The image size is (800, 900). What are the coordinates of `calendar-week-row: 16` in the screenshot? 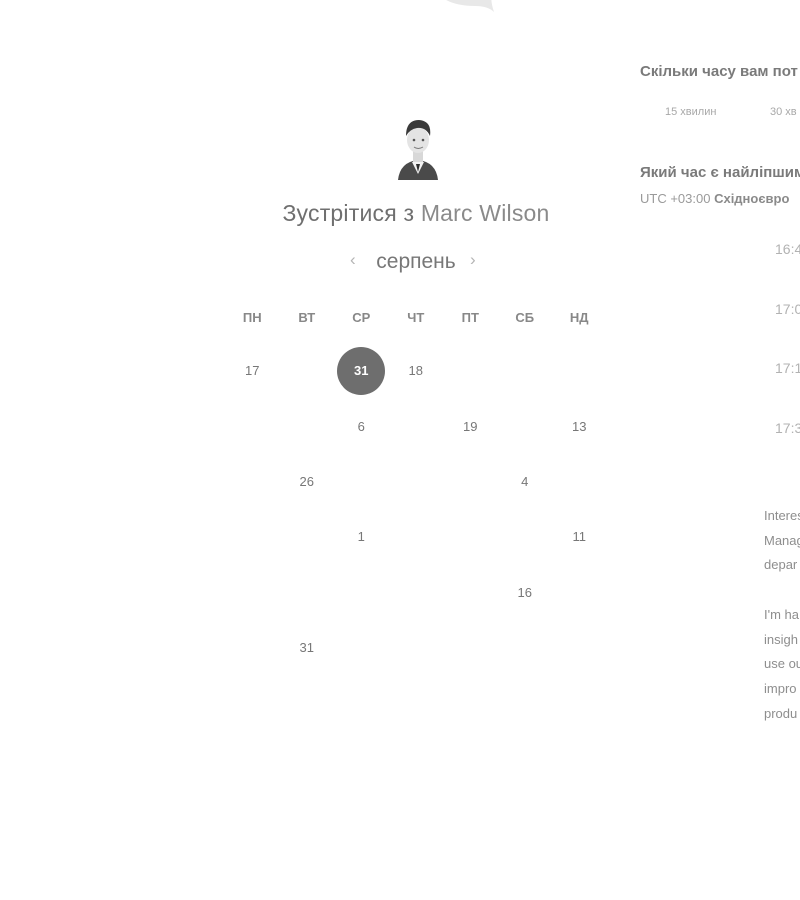 It's located at (416, 592).